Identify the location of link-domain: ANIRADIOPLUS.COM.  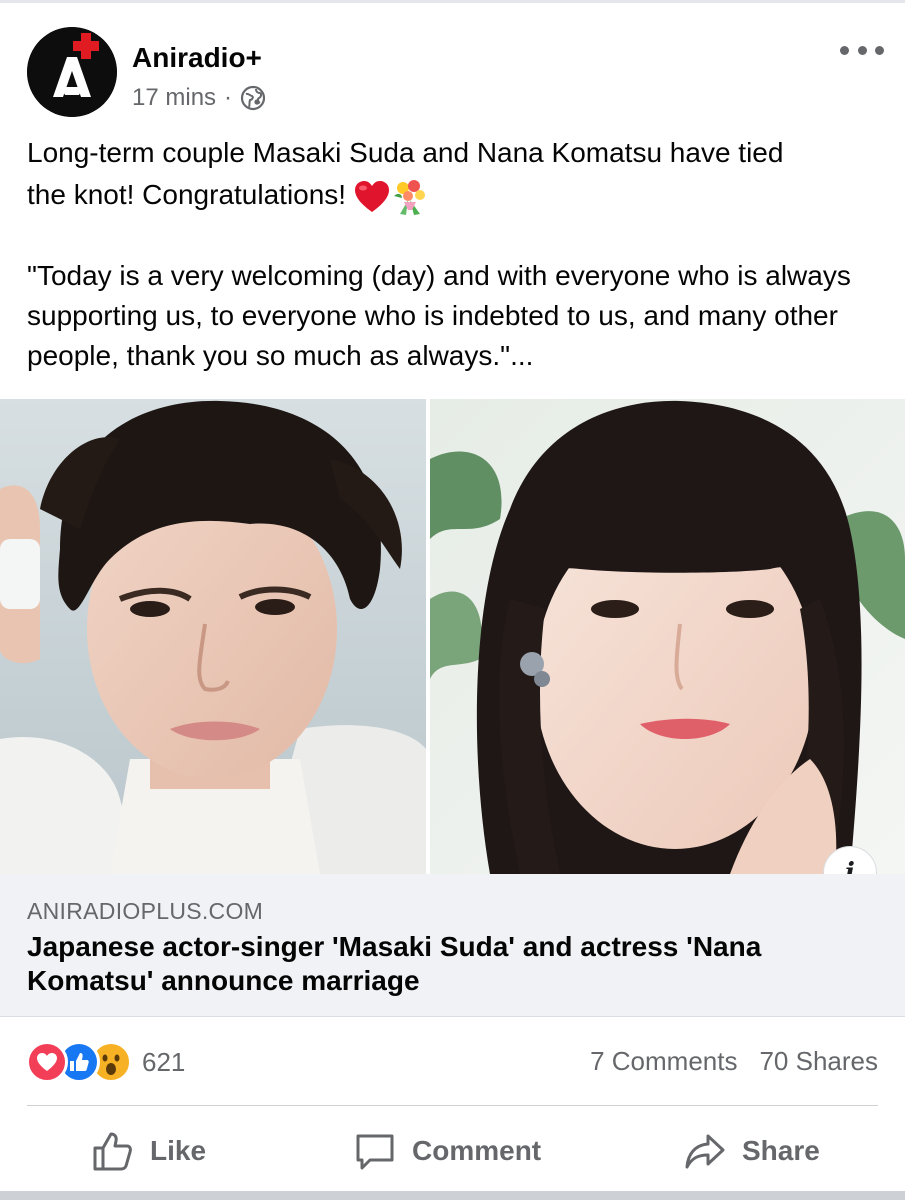
(145, 911).